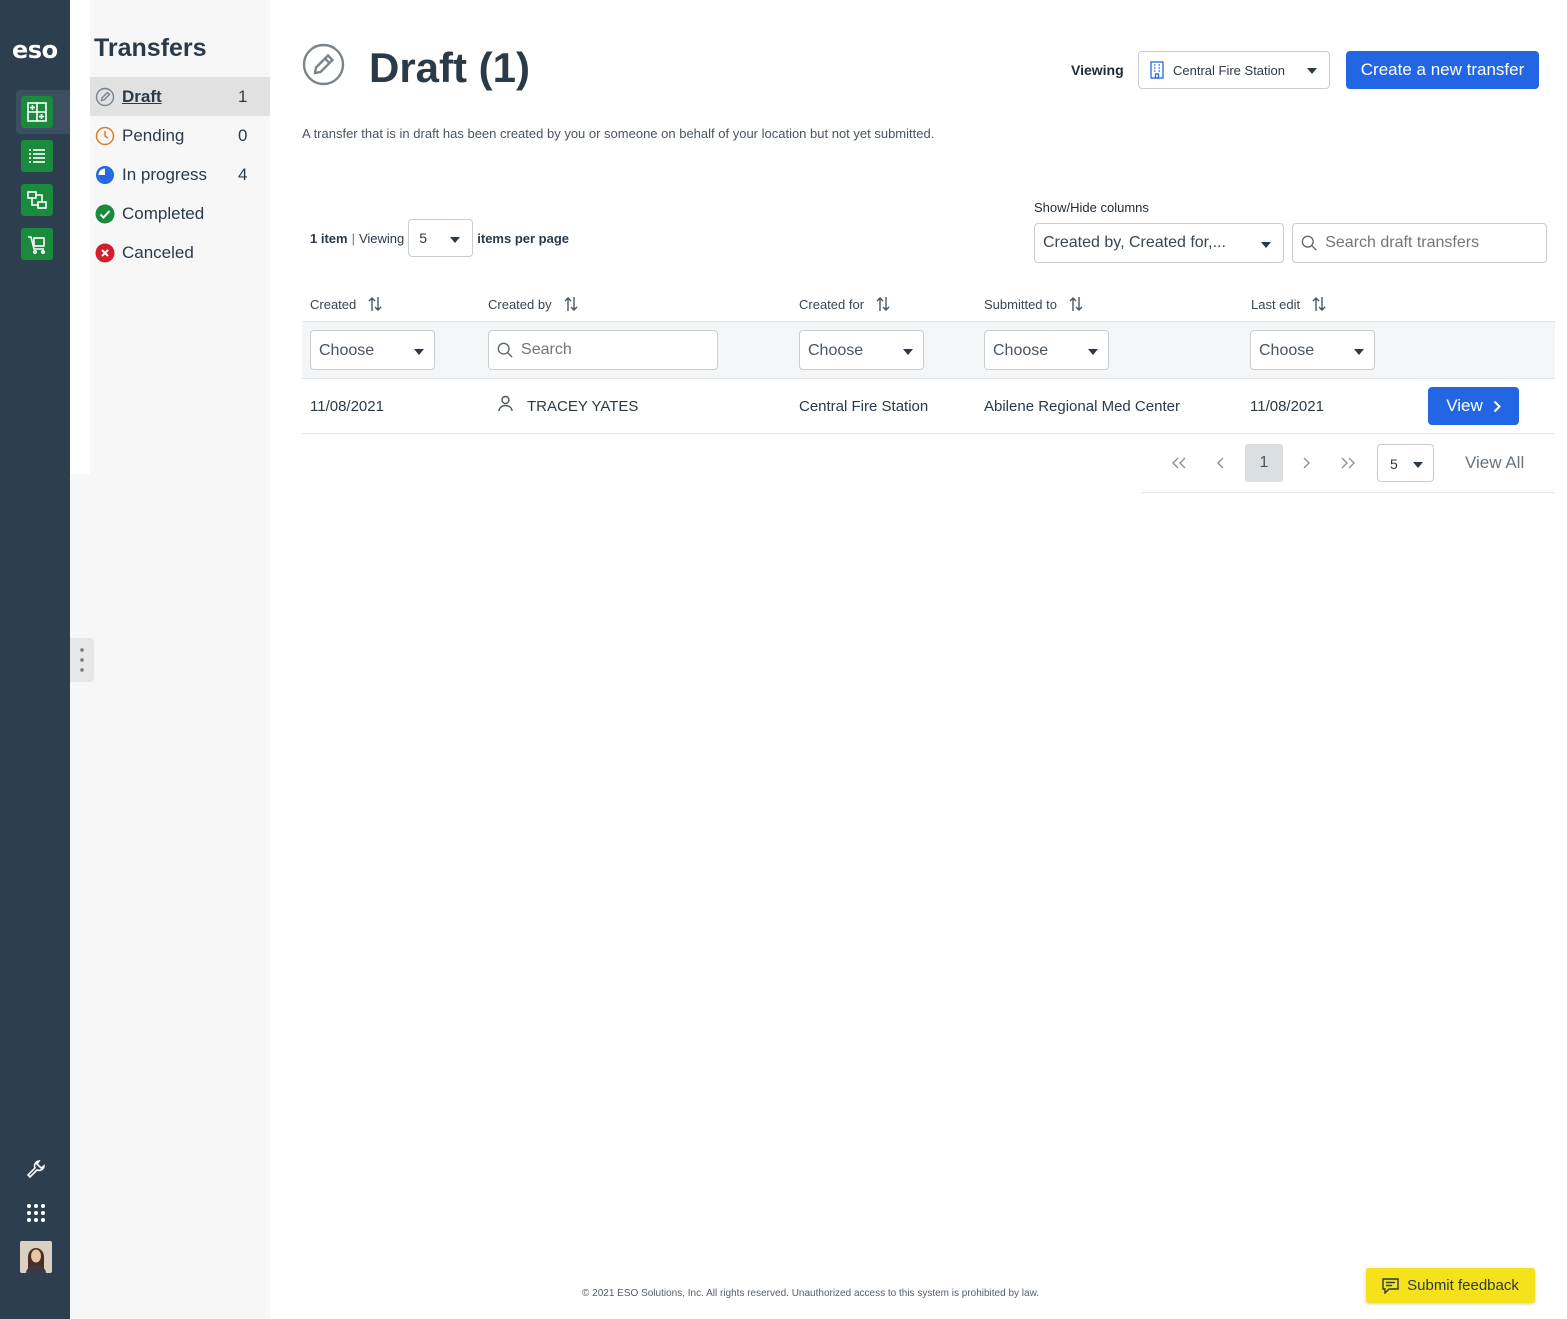 This screenshot has height=1319, width=1567. I want to click on sidebar-collapse-handle, so click(82, 660).